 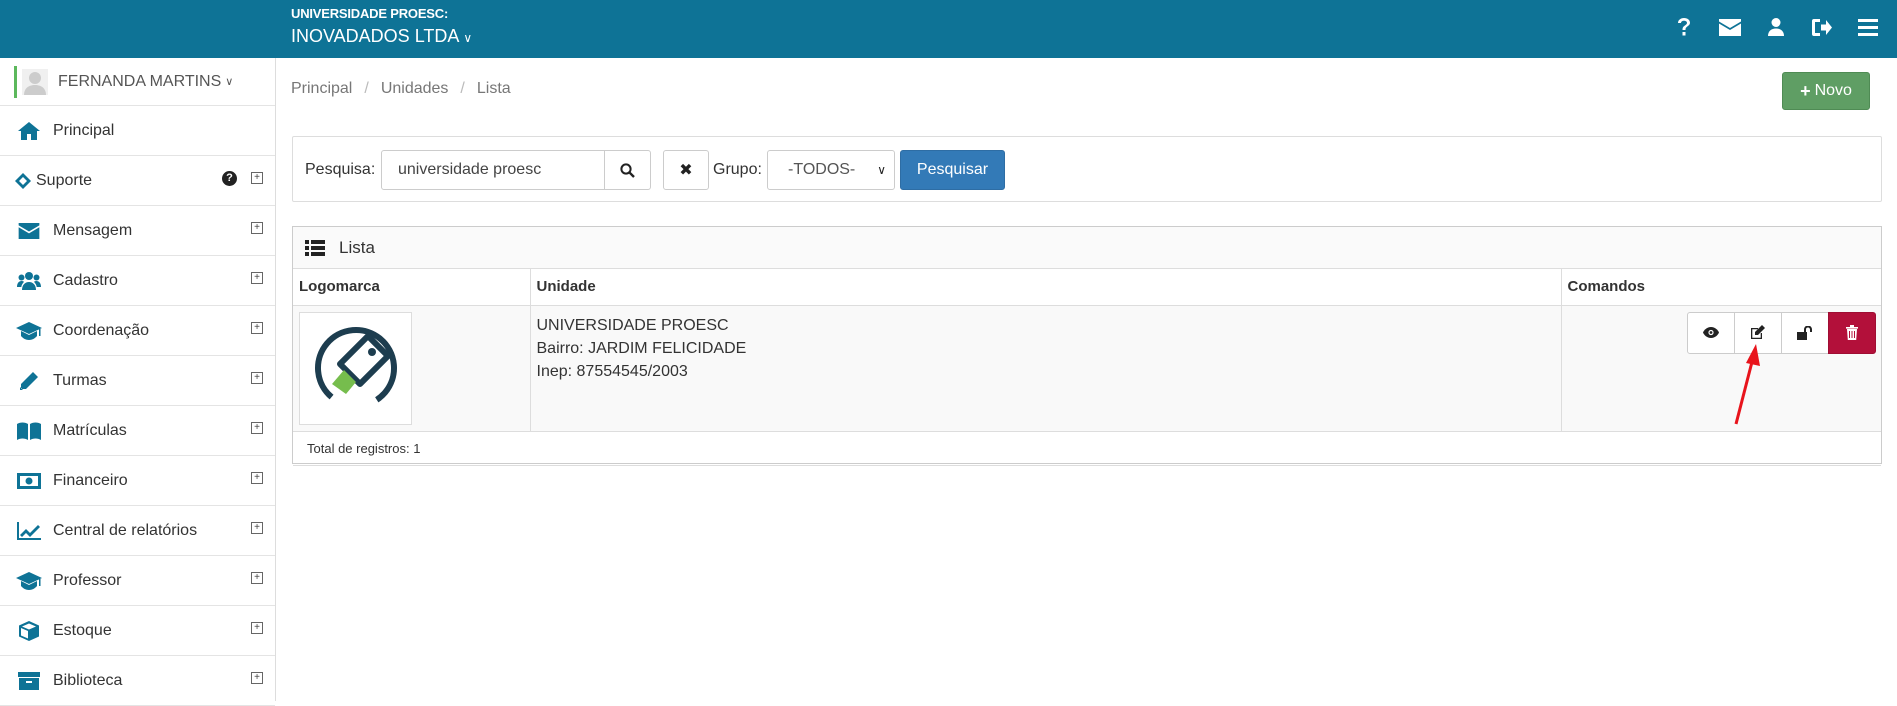 I want to click on sidebar-item-label: Matrículas, so click(x=90, y=430).